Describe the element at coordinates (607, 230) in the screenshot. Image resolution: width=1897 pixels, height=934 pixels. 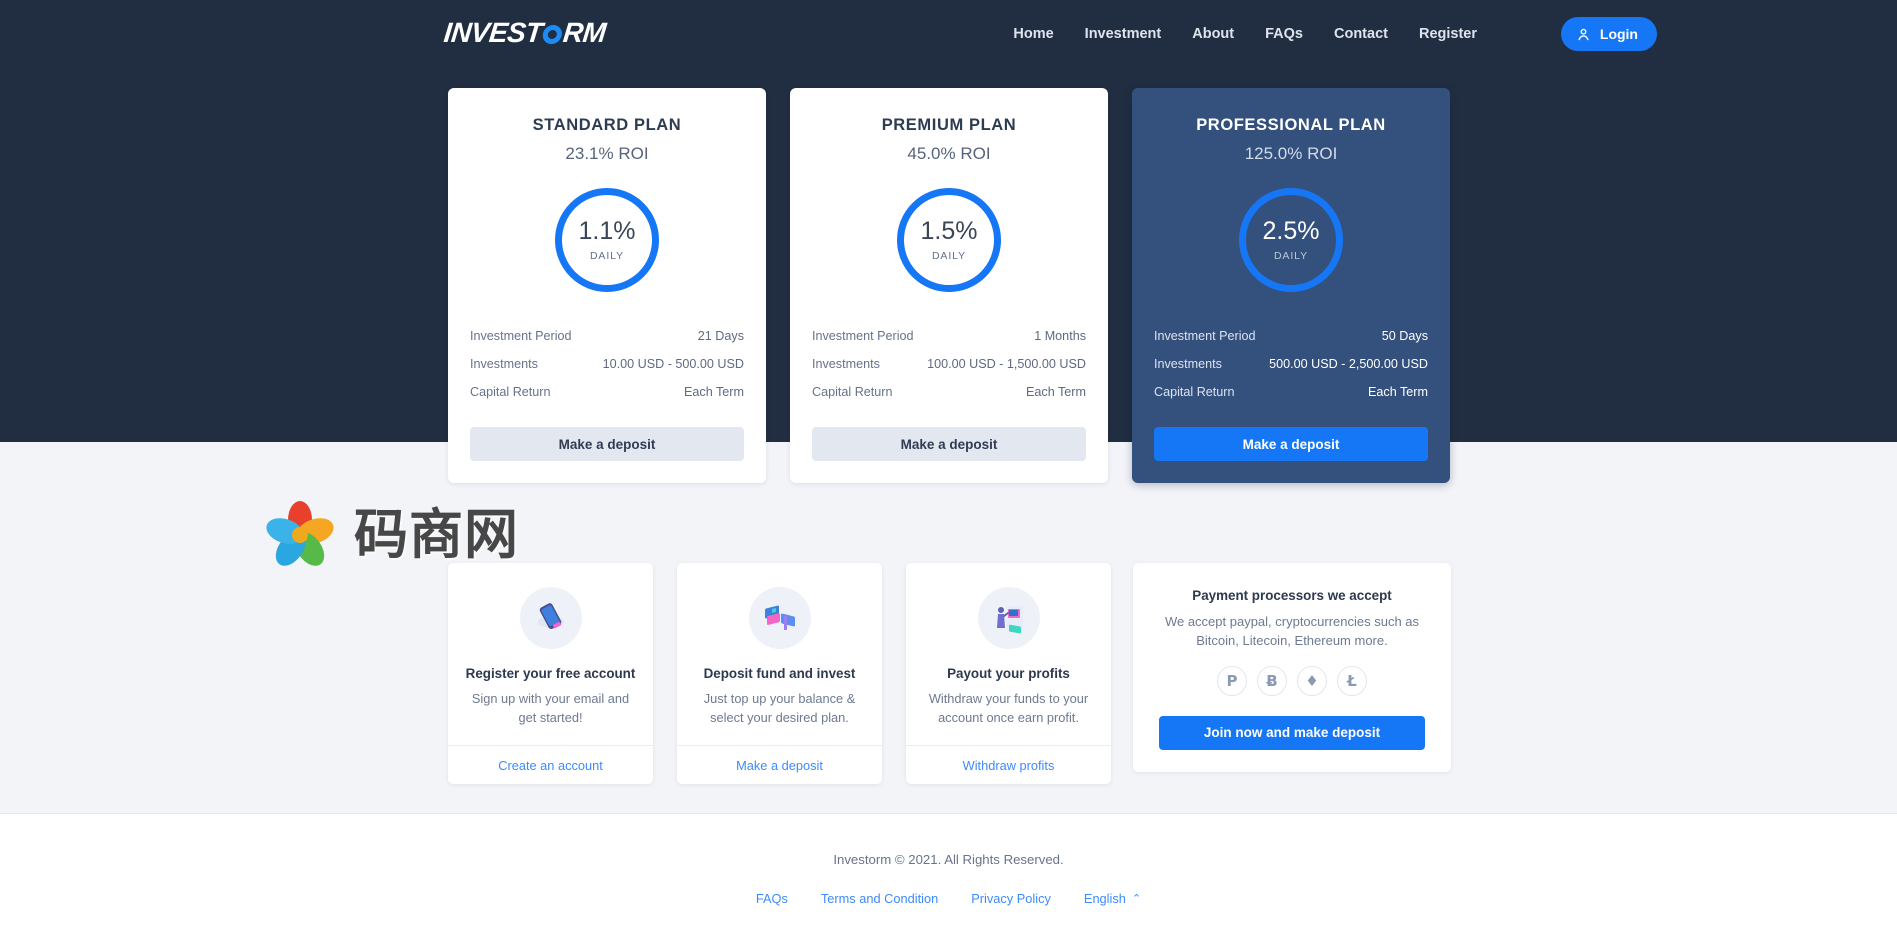
I see `rate-value: 1.1%` at that location.